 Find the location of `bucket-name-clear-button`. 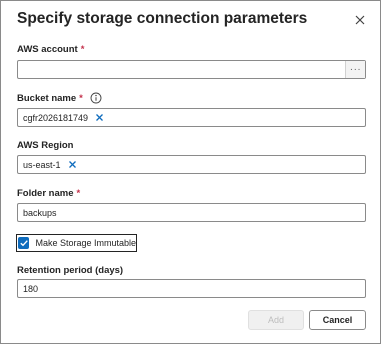

bucket-name-clear-button is located at coordinates (99, 117).